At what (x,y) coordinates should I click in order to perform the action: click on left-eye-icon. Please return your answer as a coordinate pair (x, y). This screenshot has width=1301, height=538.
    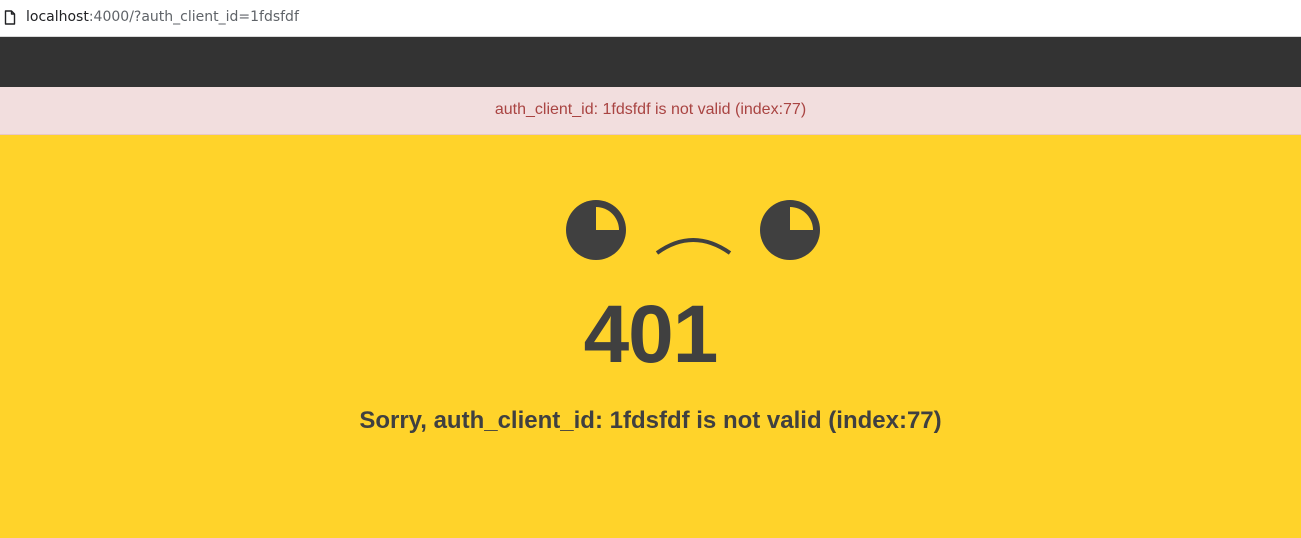
    Looking at the image, I should click on (596, 230).